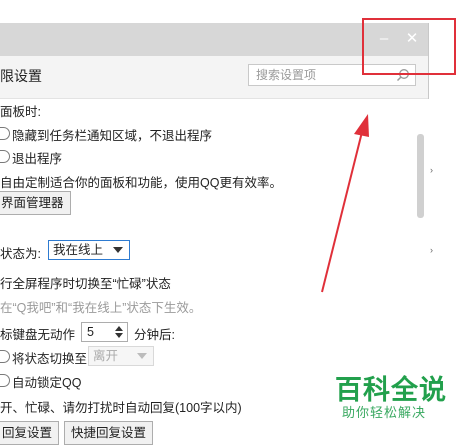 The width and height of the screenshot is (458, 445). I want to click on annotation-arrow, so click(345, 203).